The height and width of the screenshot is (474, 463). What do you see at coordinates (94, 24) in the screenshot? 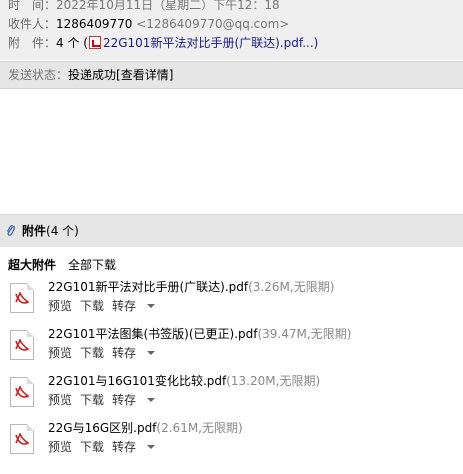
I see `recipient-name: 1286409770` at bounding box center [94, 24].